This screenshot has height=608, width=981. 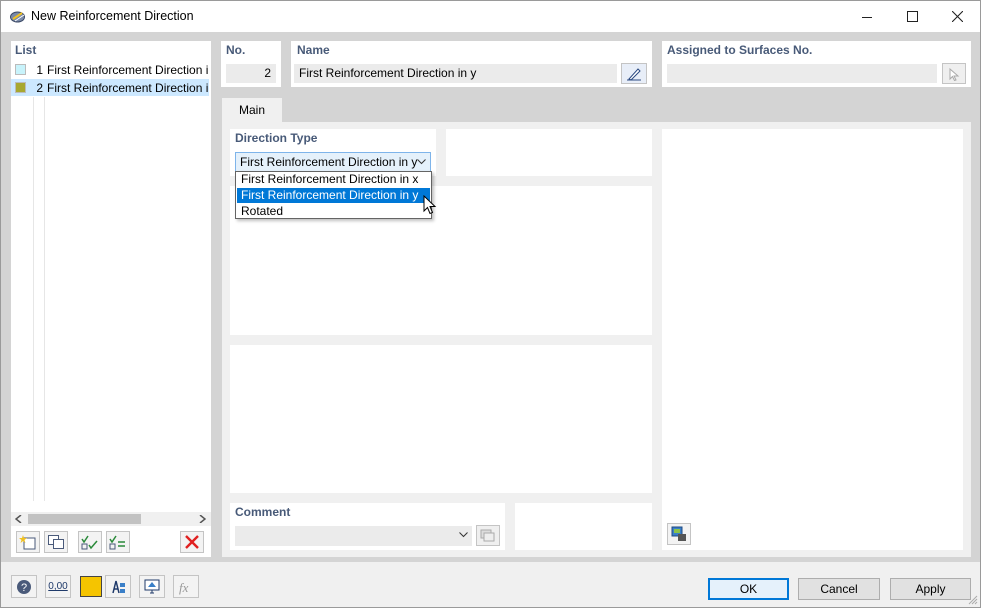 I want to click on number-panel: No. 2, so click(x=251, y=64).